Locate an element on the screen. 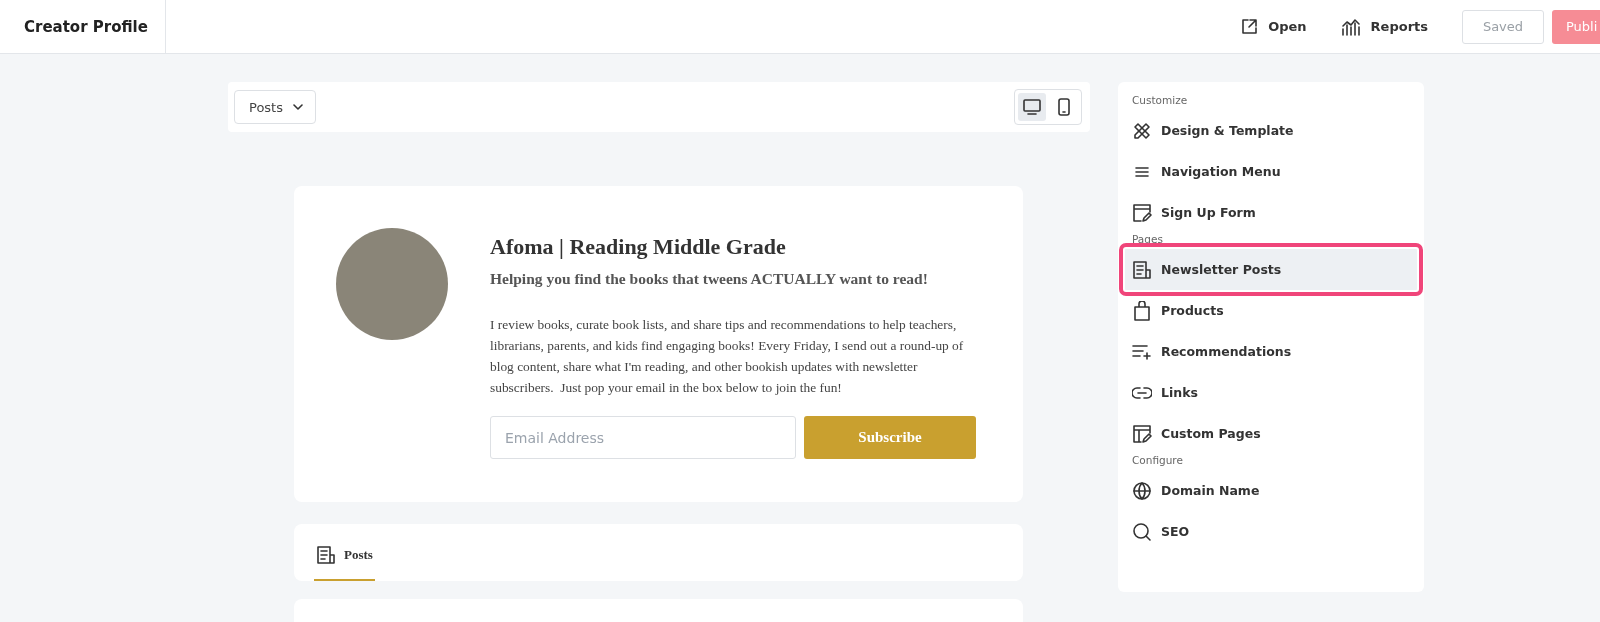 The width and height of the screenshot is (1600, 622). posts-tab: Posts is located at coordinates (344, 561).